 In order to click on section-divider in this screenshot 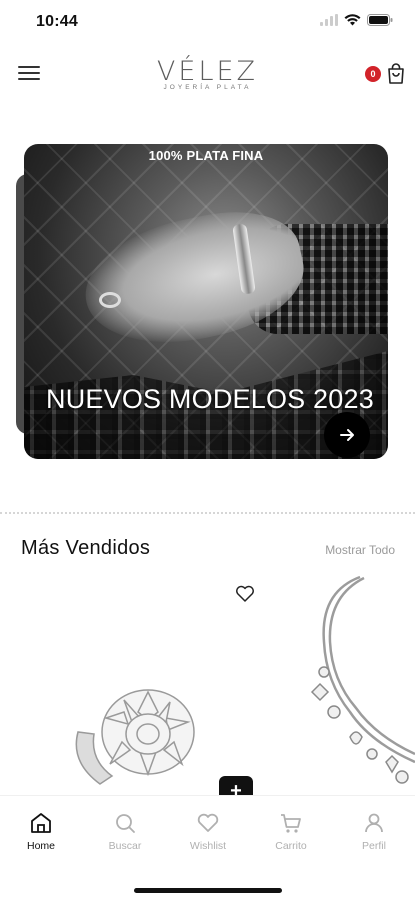, I will do `click(207, 513)`.